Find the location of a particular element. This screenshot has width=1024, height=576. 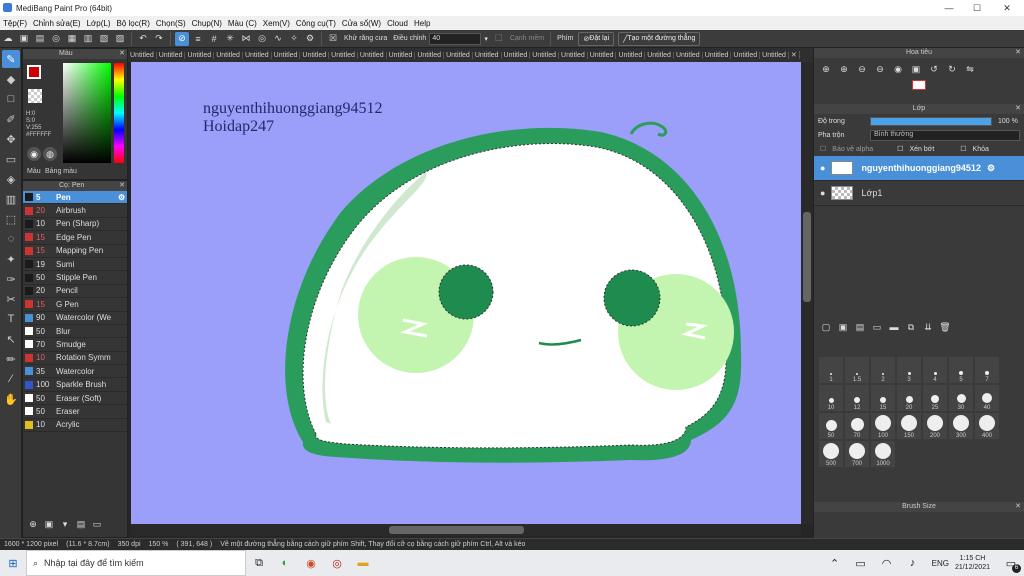

export-icon: ▨ is located at coordinates (120, 39).